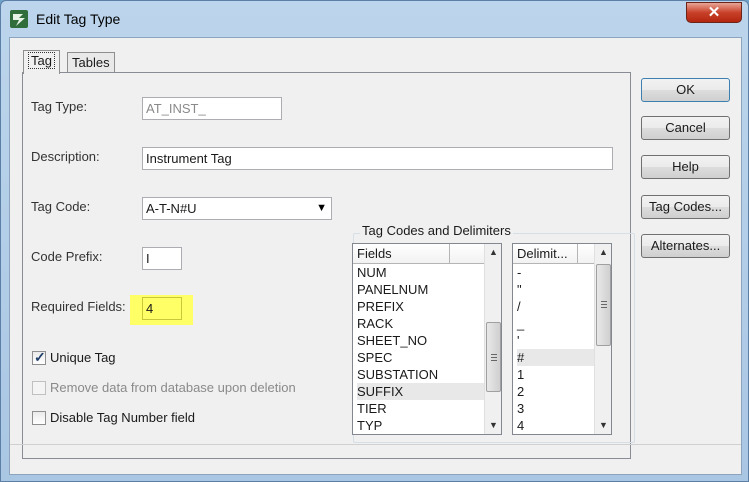 The width and height of the screenshot is (749, 482). I want to click on tab-tag: Tag, so click(41, 62).